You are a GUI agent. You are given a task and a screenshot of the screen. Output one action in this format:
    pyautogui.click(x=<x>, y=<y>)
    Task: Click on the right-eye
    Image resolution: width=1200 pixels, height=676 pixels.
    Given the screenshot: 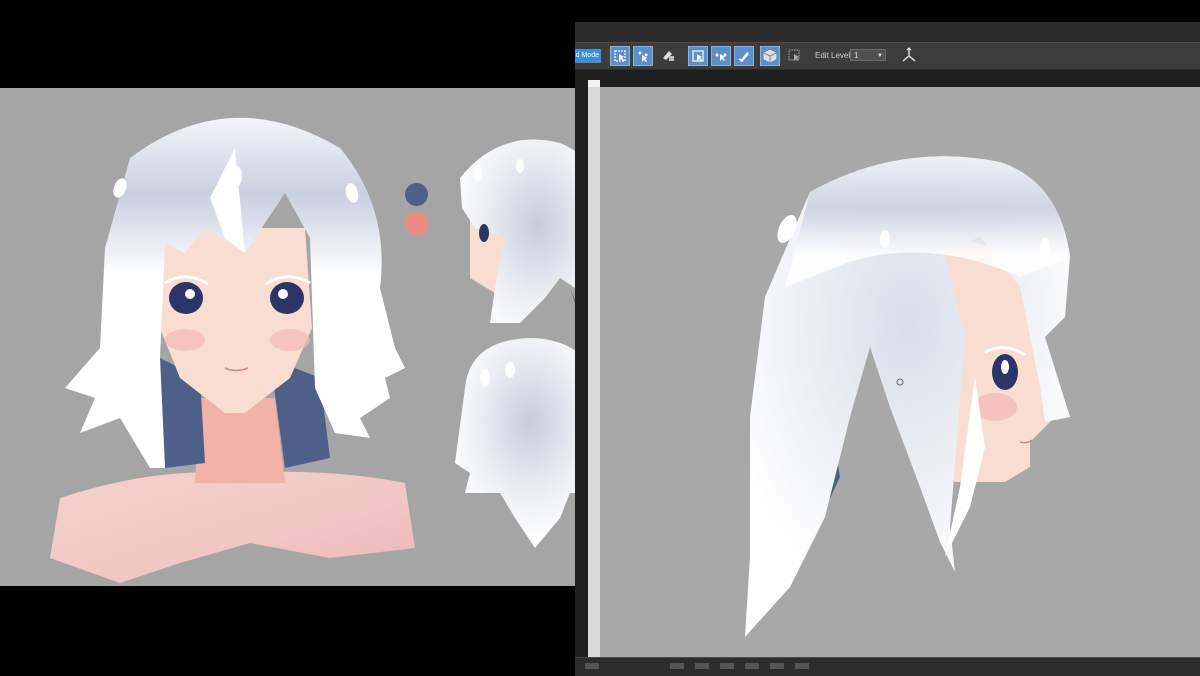 What is the action you would take?
    pyautogui.click(x=287, y=298)
    